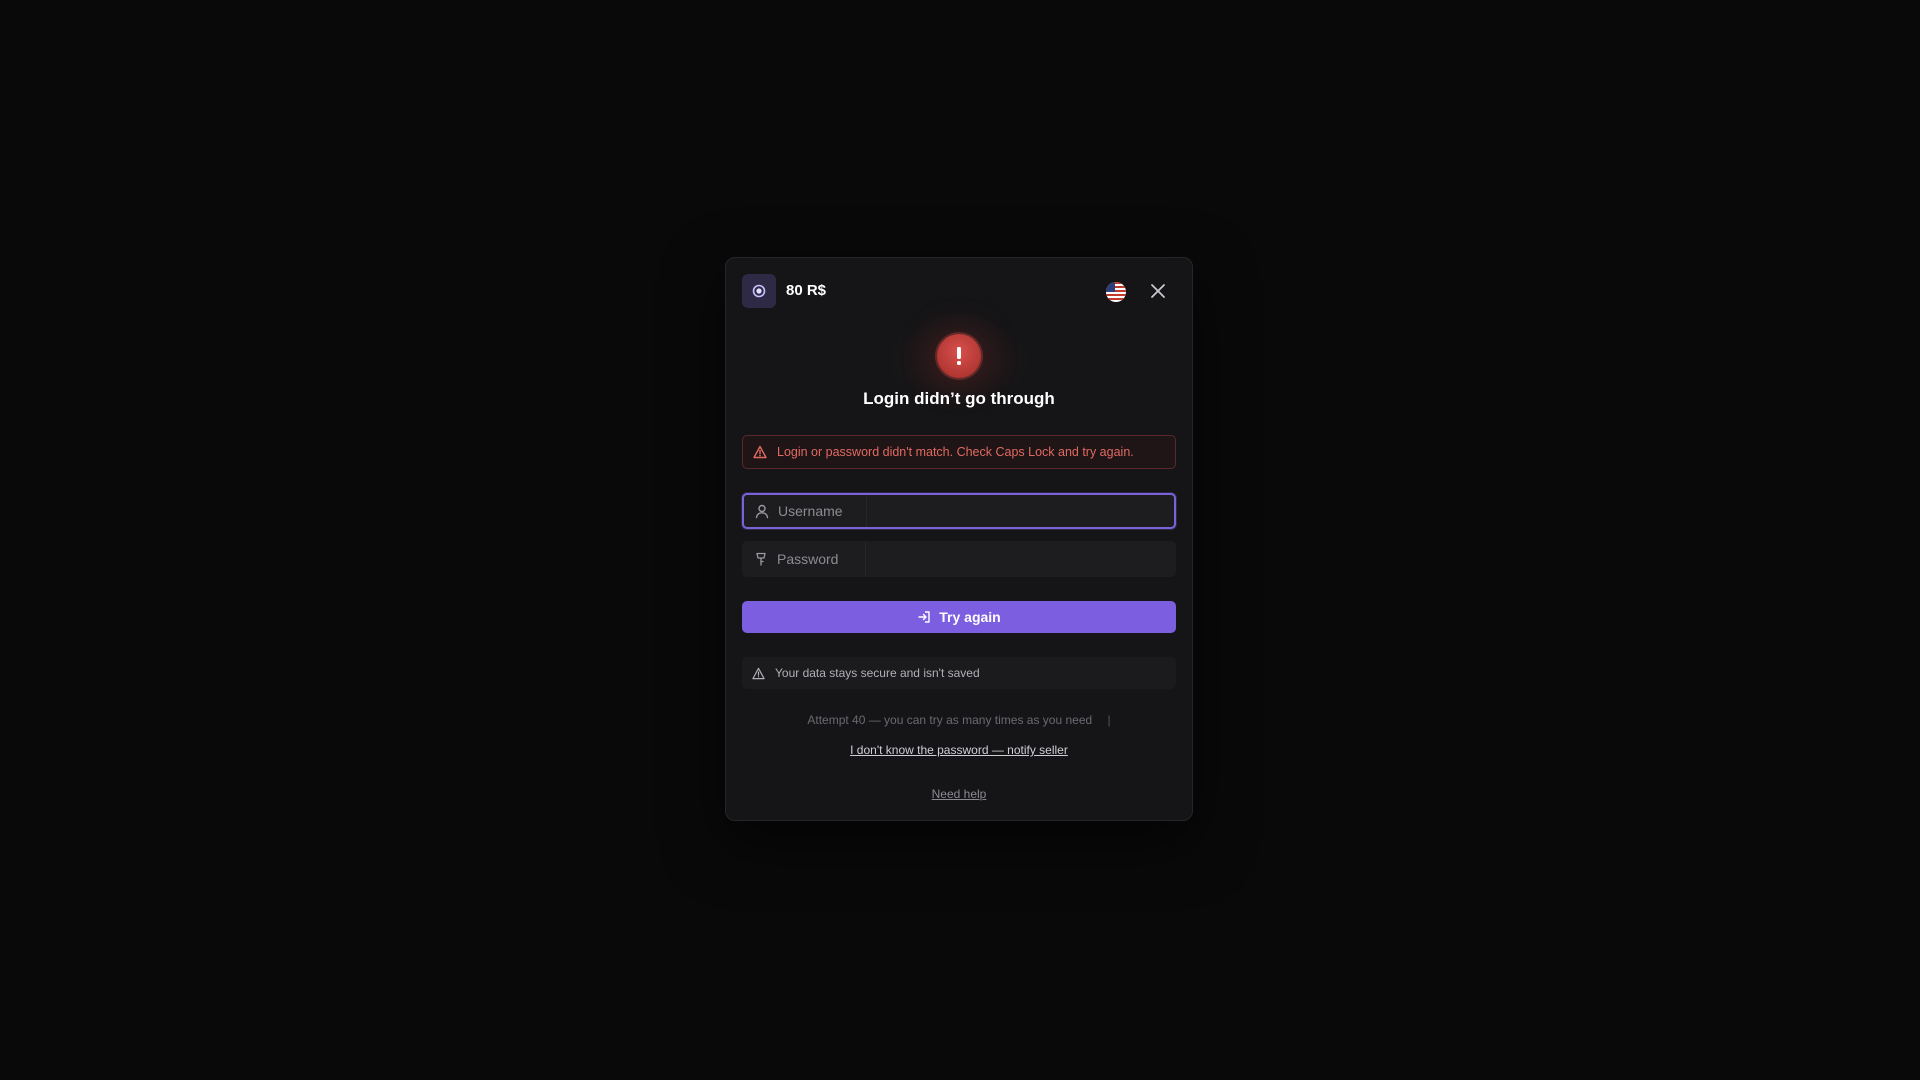 Image resolution: width=1920 pixels, height=1080 pixels. Describe the element at coordinates (924, 617) in the screenshot. I see `login-arrow-icon` at that location.